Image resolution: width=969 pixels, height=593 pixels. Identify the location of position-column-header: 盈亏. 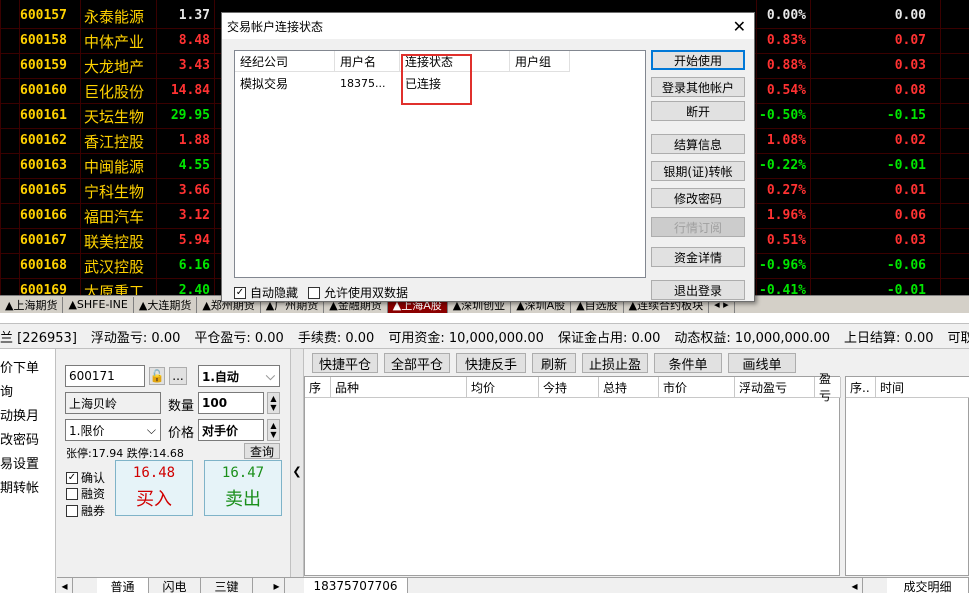
(828, 387).